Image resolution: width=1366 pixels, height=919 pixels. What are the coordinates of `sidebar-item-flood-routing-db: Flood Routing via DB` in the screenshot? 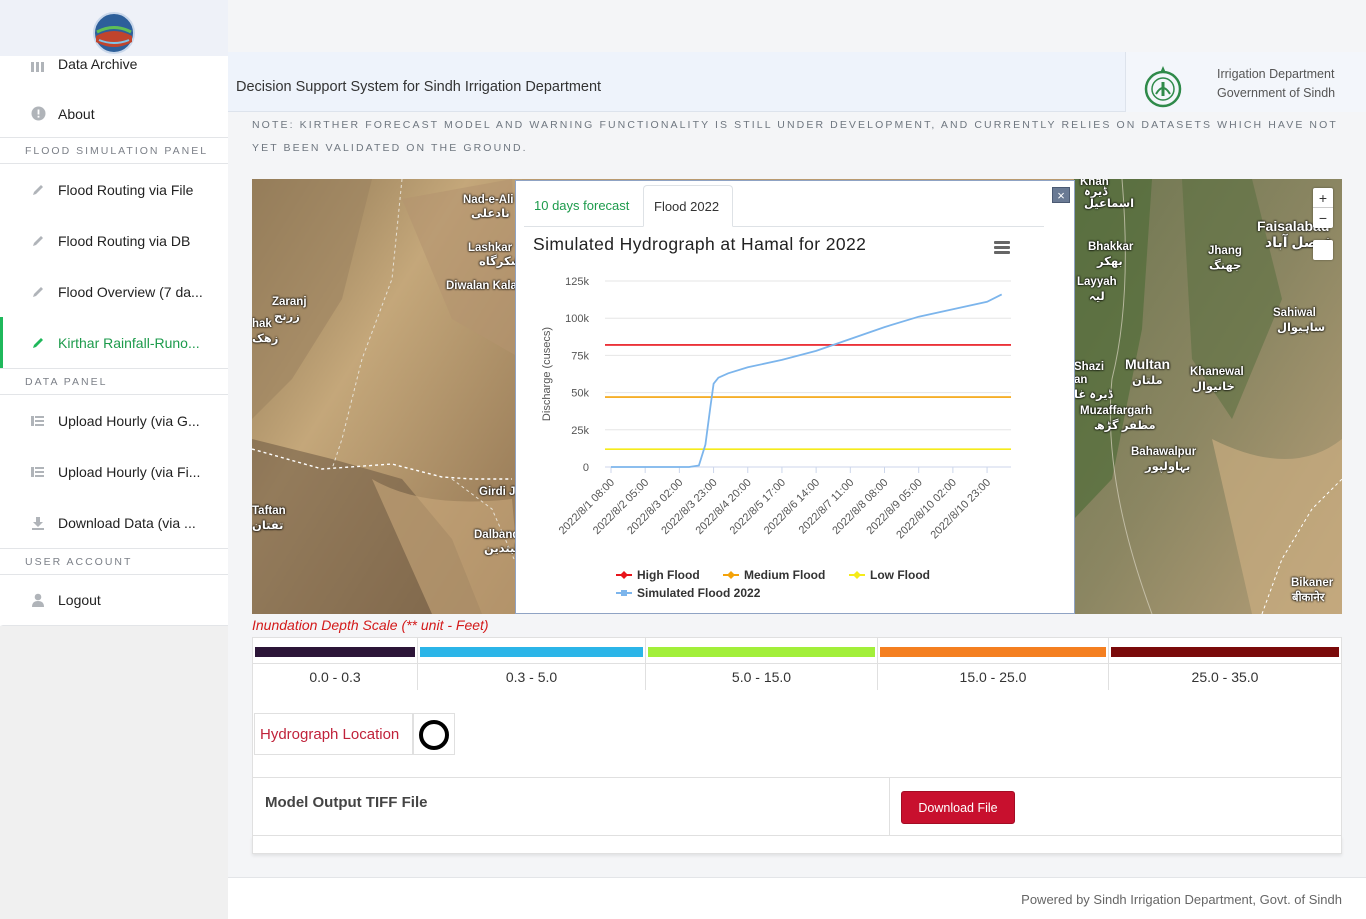 It's located at (114, 240).